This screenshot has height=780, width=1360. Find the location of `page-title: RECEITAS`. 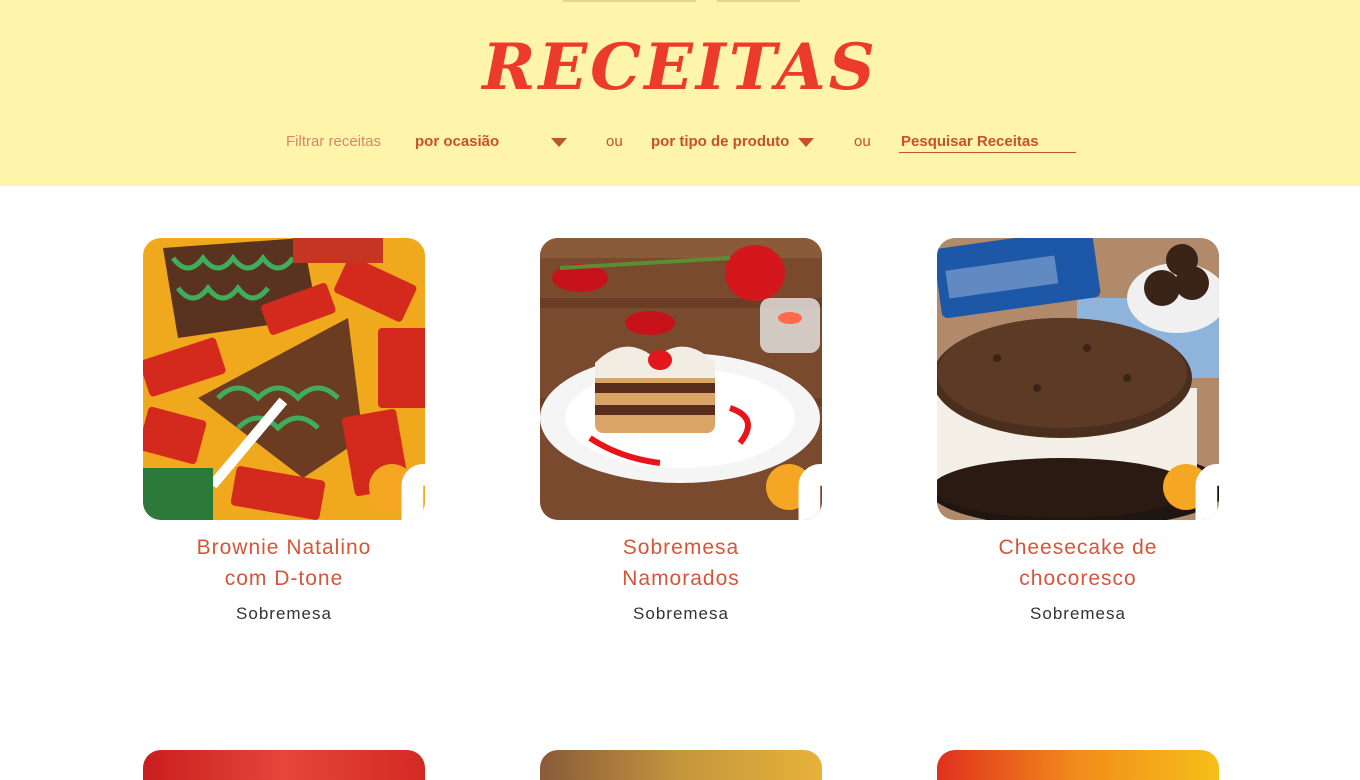

page-title: RECEITAS is located at coordinates (680, 67).